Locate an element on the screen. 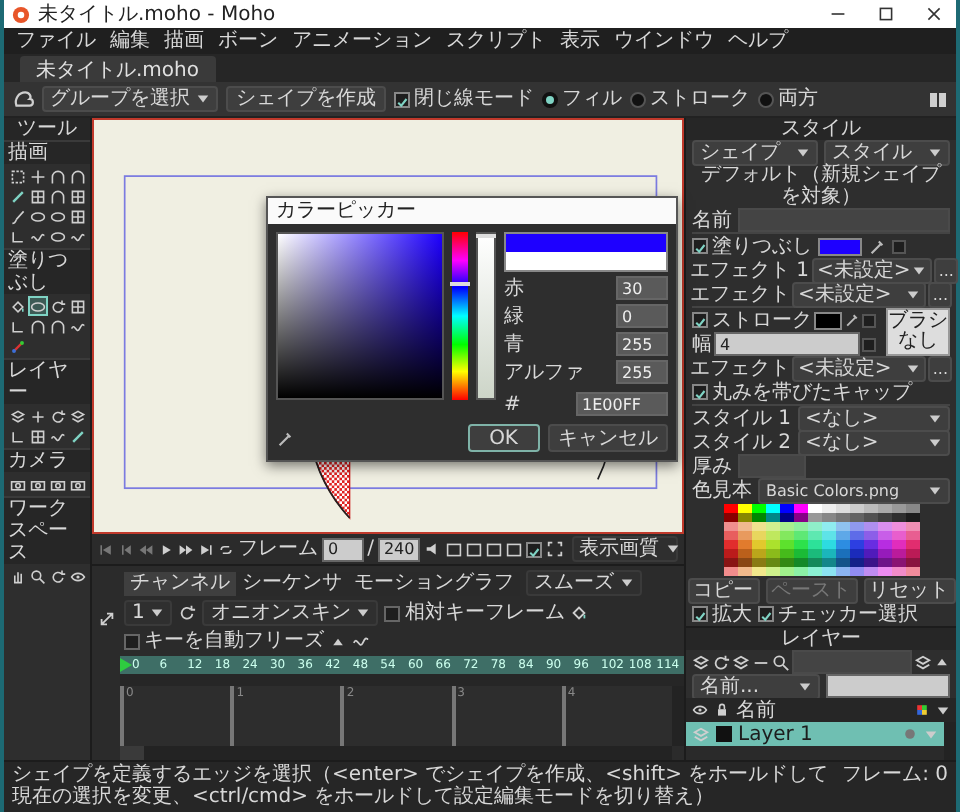 Image resolution: width=960 pixels, height=812 pixels. section-label: カメラ is located at coordinates (47, 460).